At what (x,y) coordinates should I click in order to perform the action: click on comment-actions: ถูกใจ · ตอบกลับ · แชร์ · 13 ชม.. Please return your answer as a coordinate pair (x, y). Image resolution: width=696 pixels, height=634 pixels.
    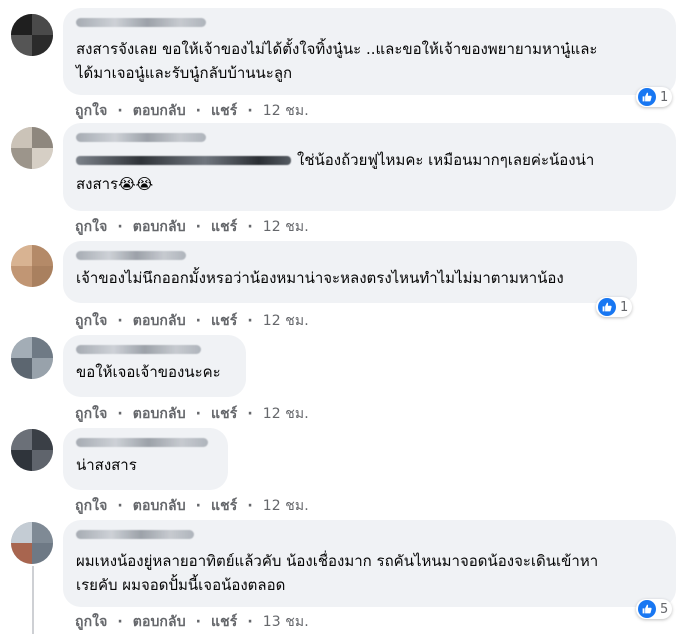
    Looking at the image, I should click on (192, 622).